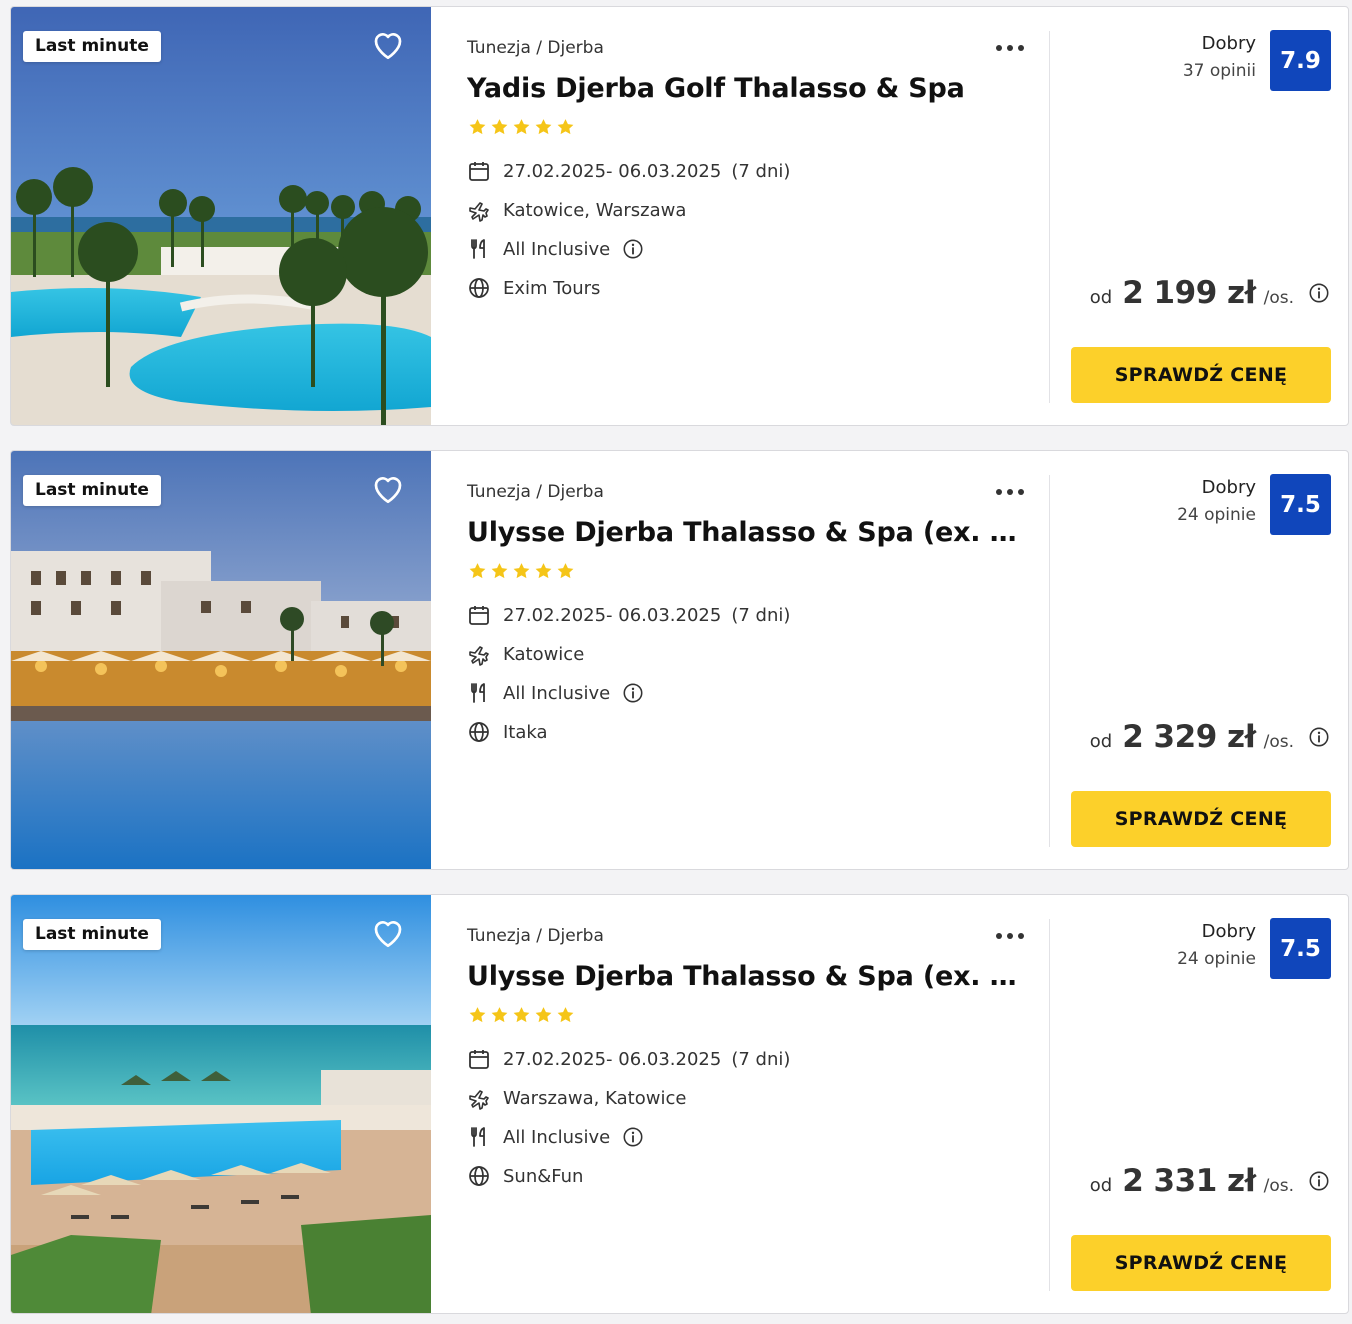 This screenshot has width=1352, height=1324. I want to click on departure: Katowice, Warszawa, so click(595, 210).